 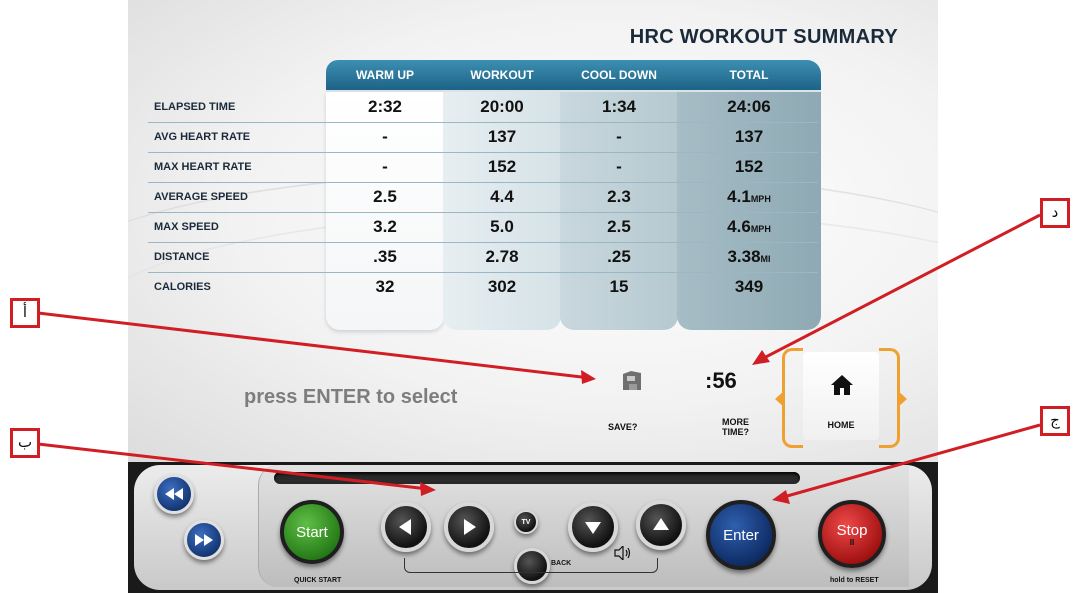 What do you see at coordinates (781, 497) in the screenshot?
I see `callout-c-arrowhead` at bounding box center [781, 497].